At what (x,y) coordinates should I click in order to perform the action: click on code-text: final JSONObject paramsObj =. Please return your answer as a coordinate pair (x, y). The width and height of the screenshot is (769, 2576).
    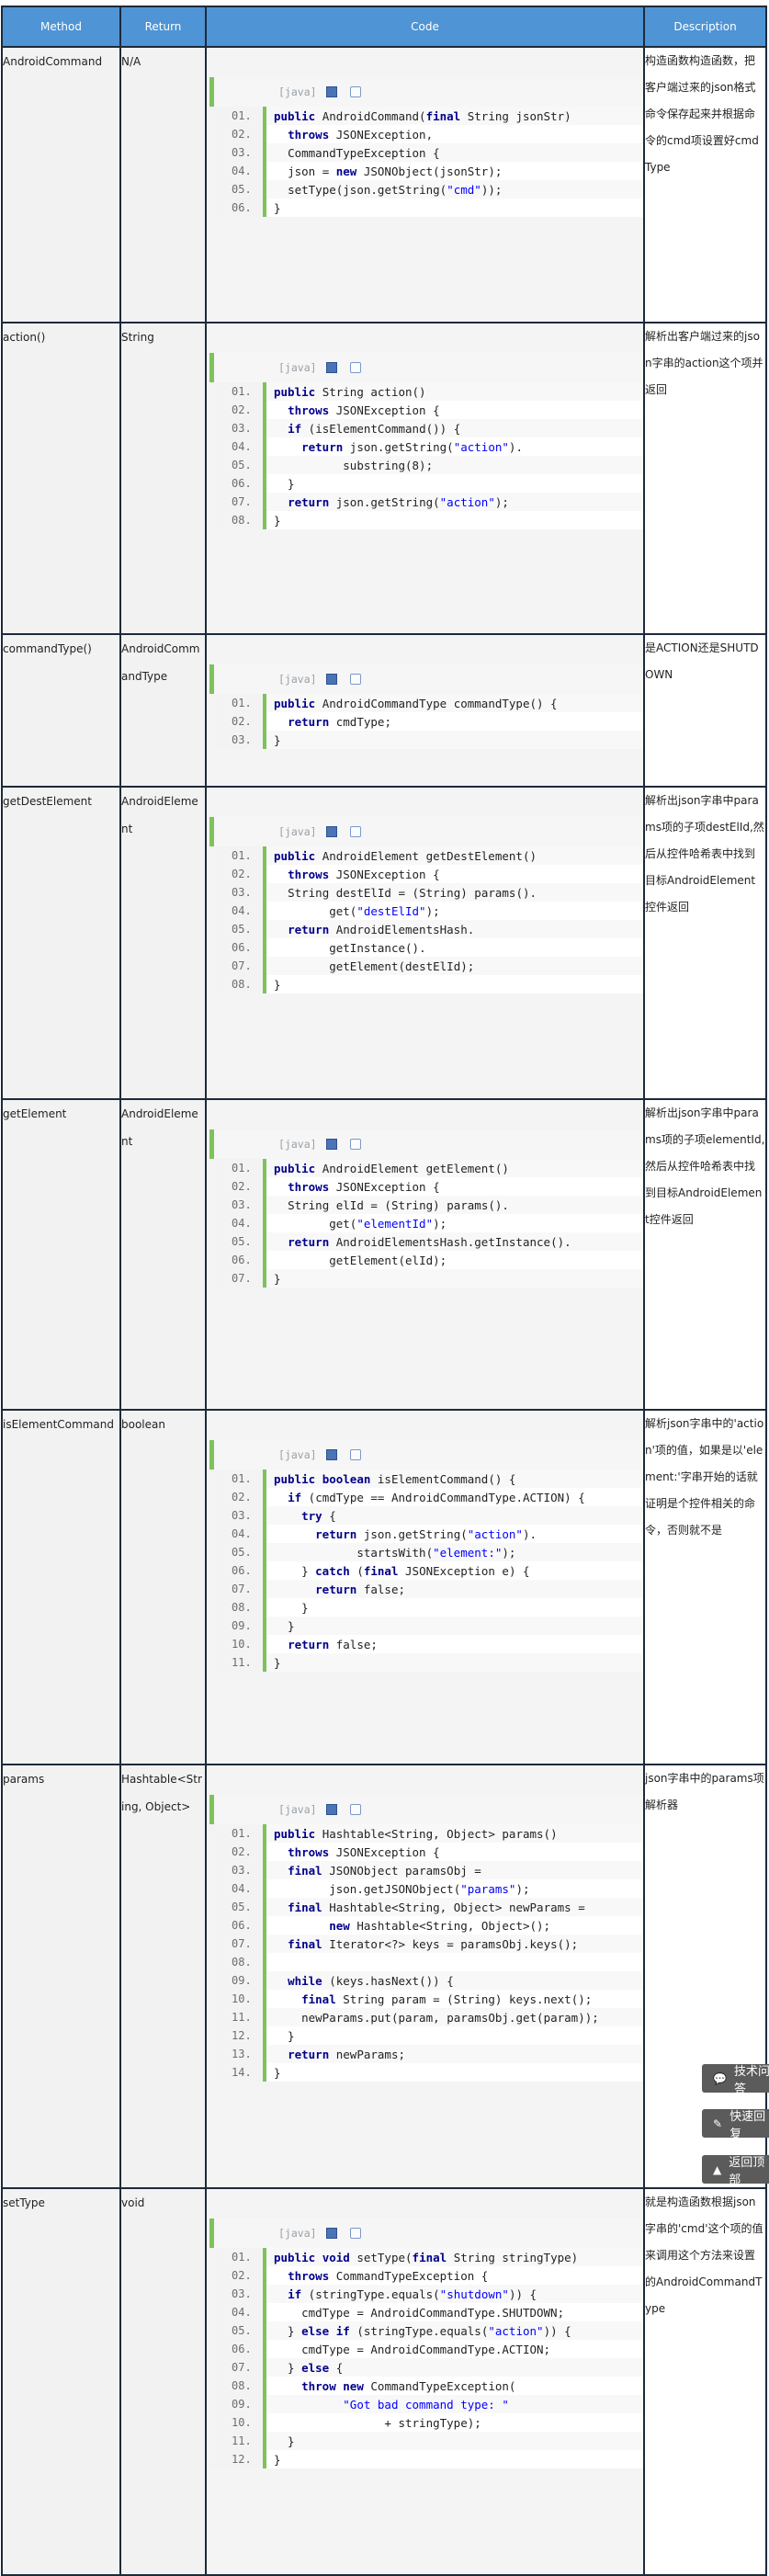
    Looking at the image, I should click on (384, 1871).